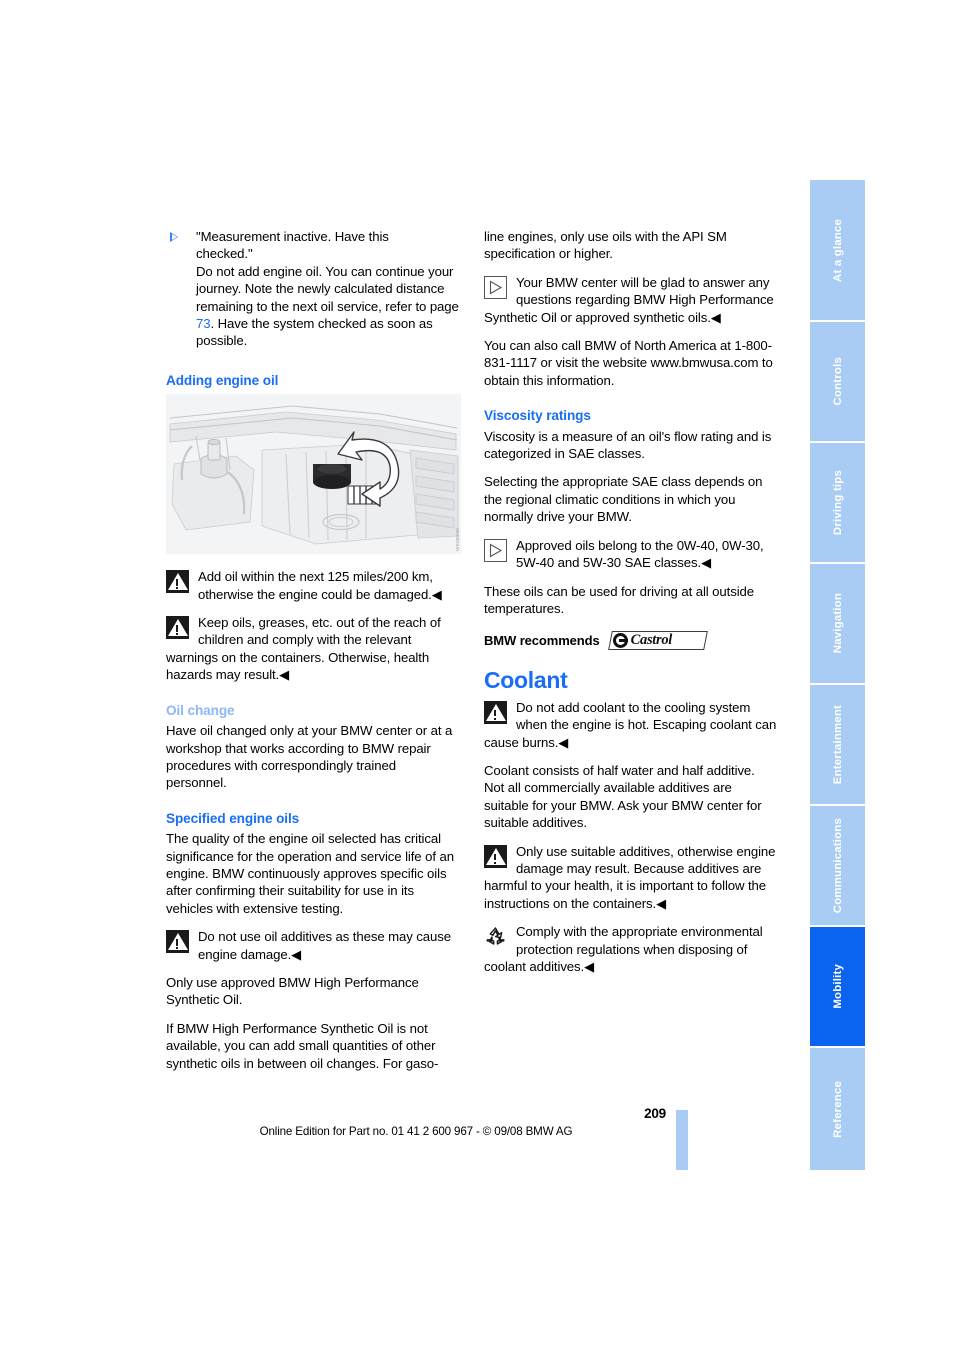  I want to click on tab-navigation-label: Navigation, so click(837, 623).